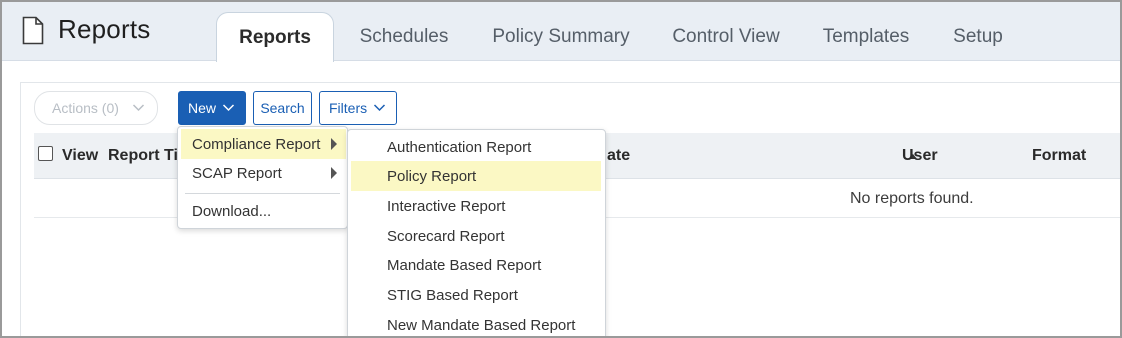 Image resolution: width=1122 pixels, height=338 pixels. Describe the element at coordinates (275, 37) in the screenshot. I see `tab-reports: Reports` at that location.